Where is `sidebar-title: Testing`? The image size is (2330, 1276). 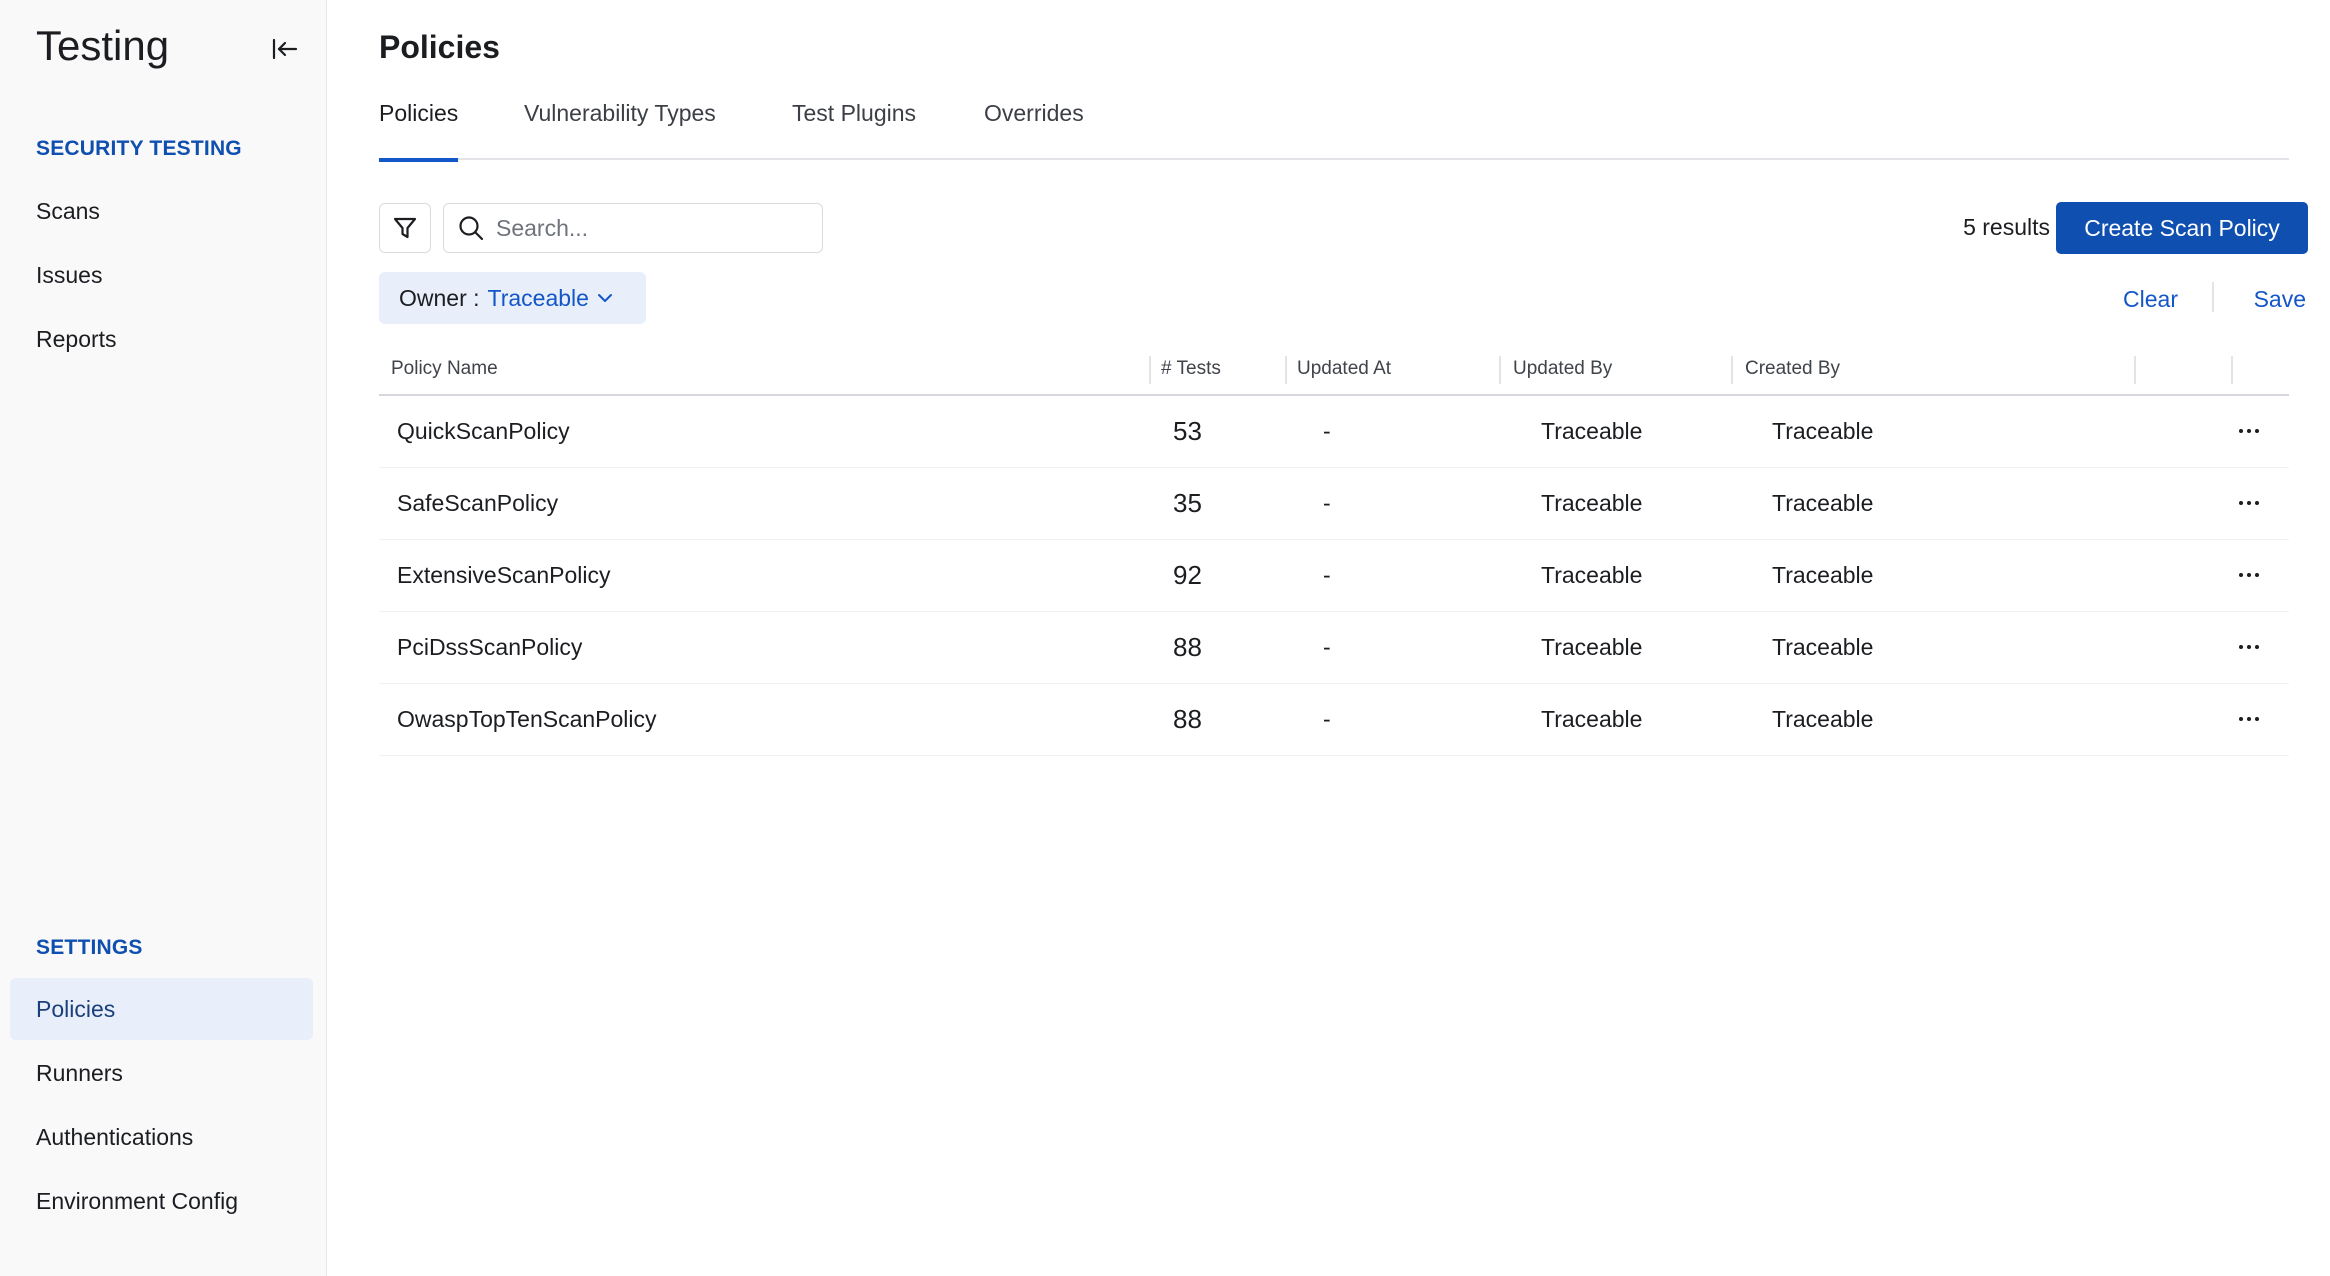 sidebar-title: Testing is located at coordinates (103, 45).